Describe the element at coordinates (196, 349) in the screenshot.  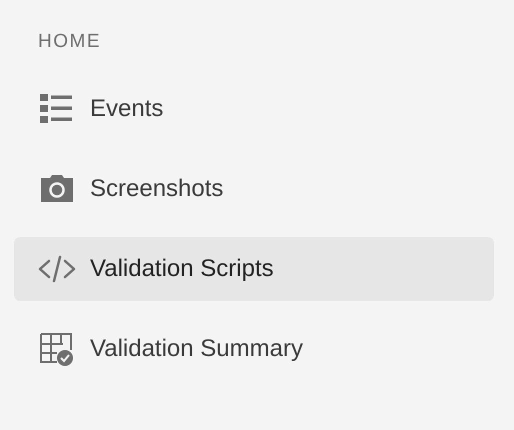
I see `nav-label: Validation Summary` at that location.